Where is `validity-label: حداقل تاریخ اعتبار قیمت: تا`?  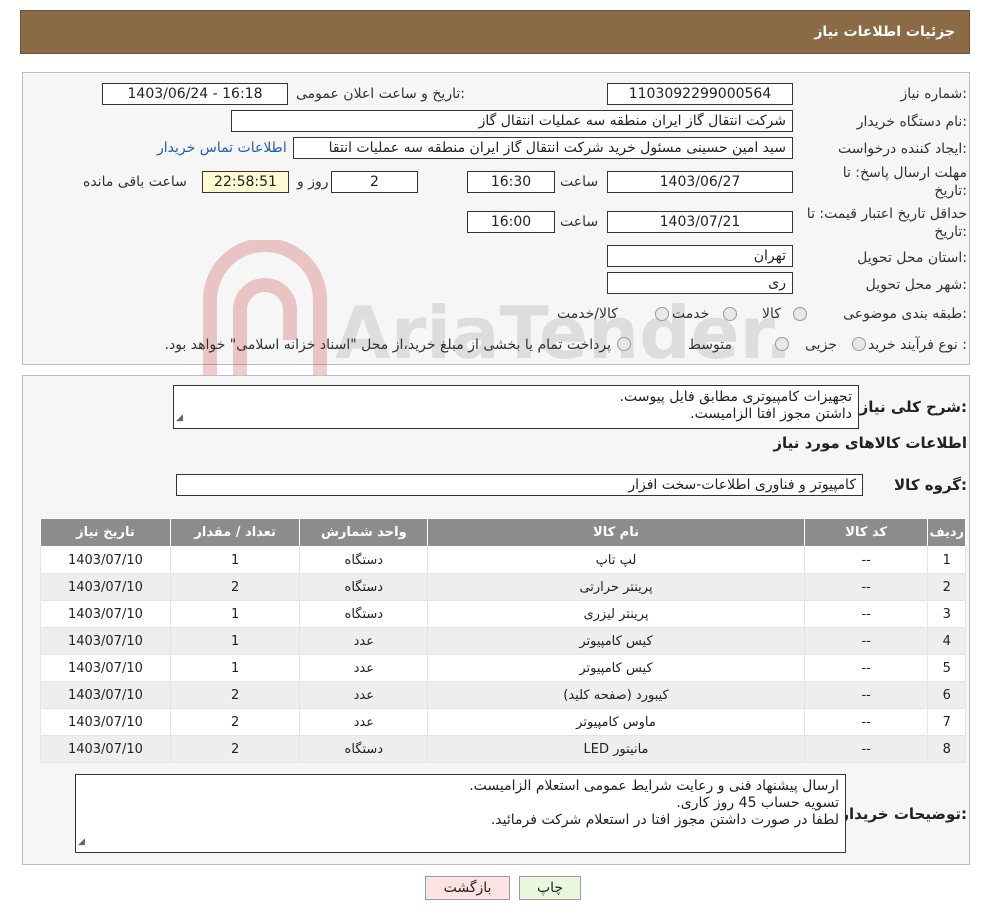 validity-label: حداقل تاریخ اعتبار قیمت: تا is located at coordinates (886, 214).